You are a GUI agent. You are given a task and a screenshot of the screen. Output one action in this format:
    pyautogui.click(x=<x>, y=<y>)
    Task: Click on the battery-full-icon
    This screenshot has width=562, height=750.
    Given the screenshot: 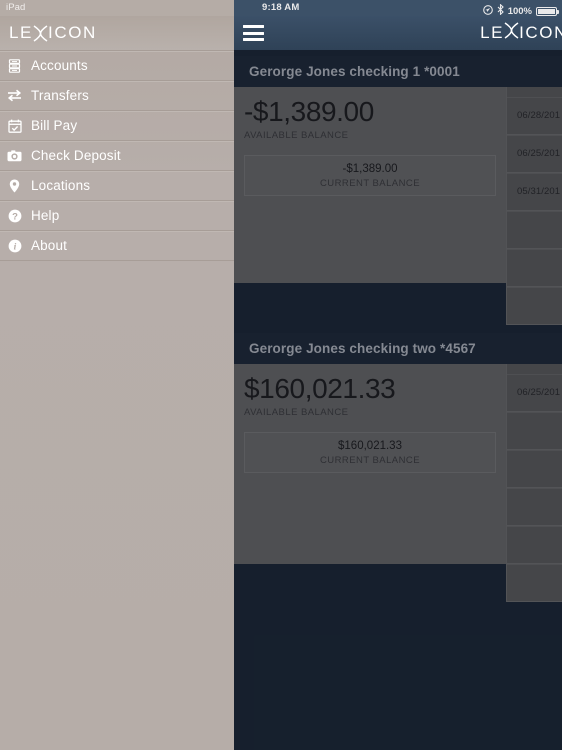 What is the action you would take?
    pyautogui.click(x=547, y=11)
    